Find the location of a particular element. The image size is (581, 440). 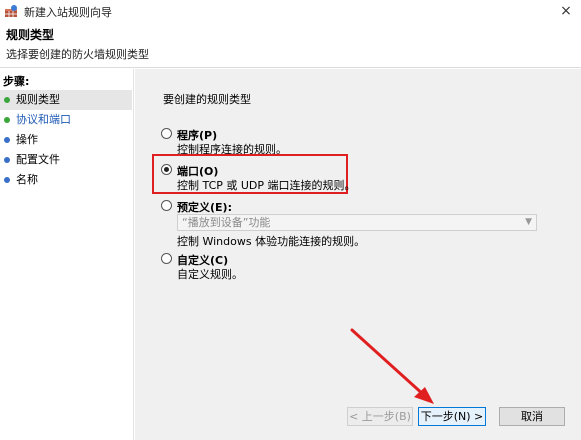

step-label: 规则类型 is located at coordinates (38, 99).